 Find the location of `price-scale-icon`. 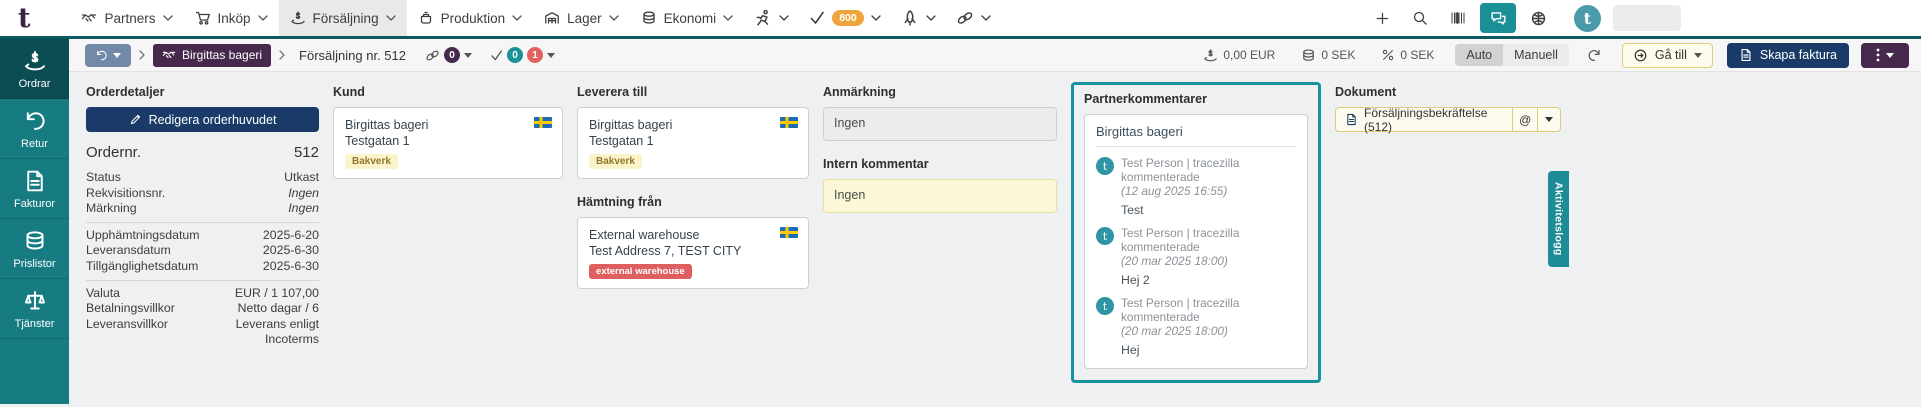

price-scale-icon is located at coordinates (1210, 55).